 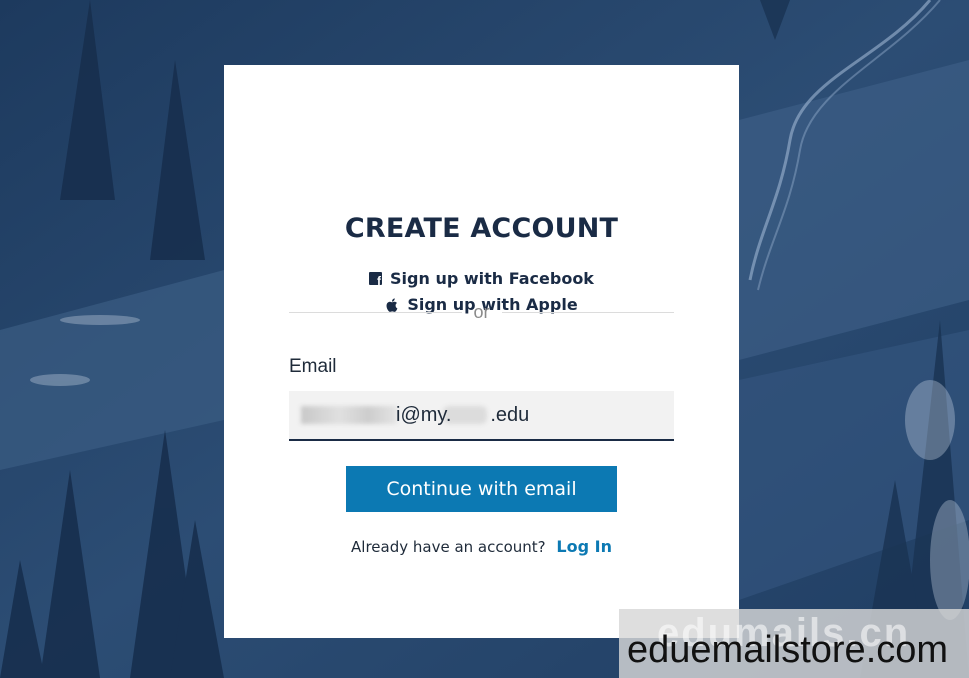 I want to click on or-divider: or, so click(x=482, y=312).